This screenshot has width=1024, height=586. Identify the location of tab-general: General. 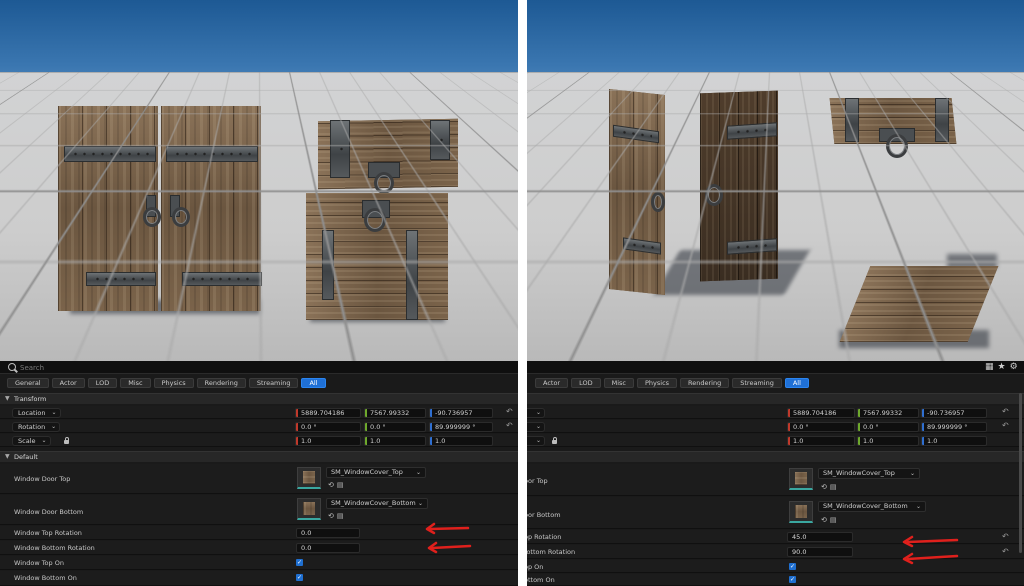
(28, 383).